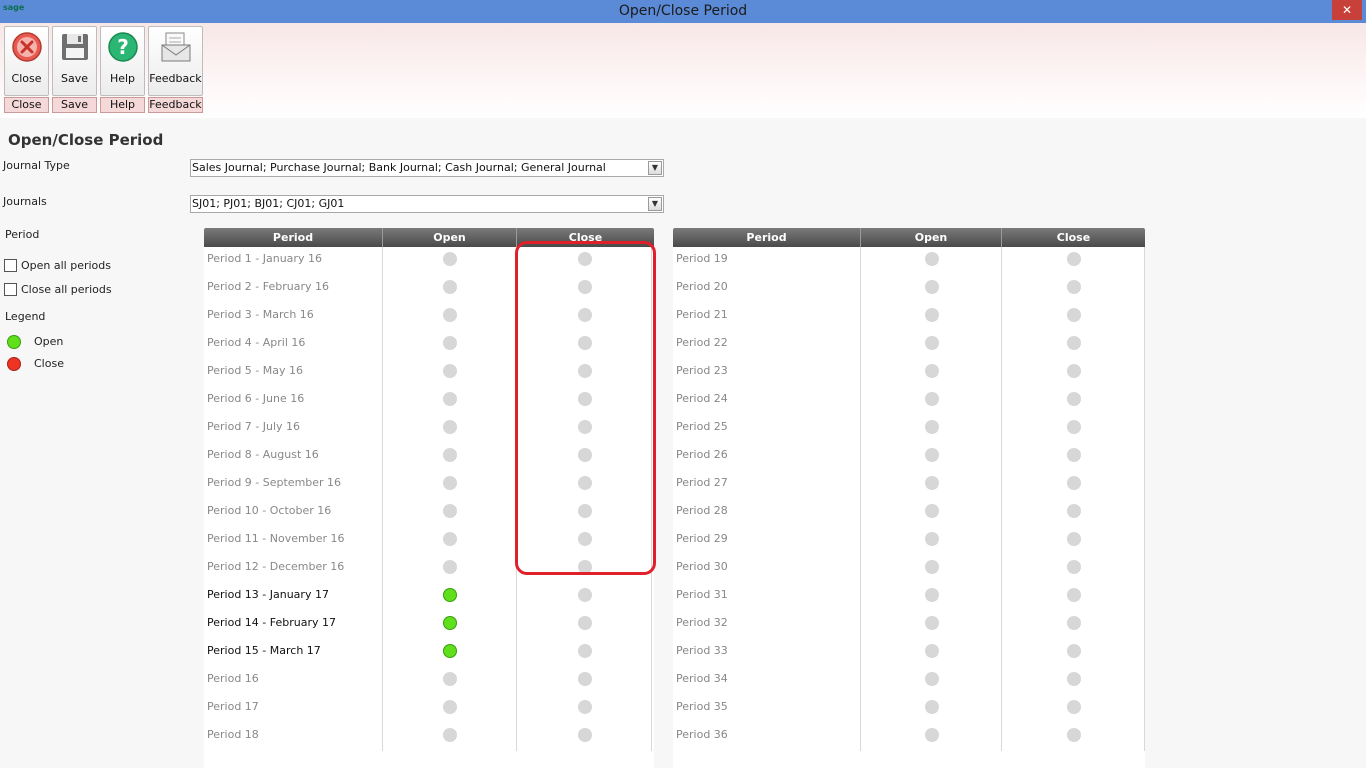 The height and width of the screenshot is (768, 1366). What do you see at coordinates (49, 363) in the screenshot?
I see `legend-close-label: Close` at bounding box center [49, 363].